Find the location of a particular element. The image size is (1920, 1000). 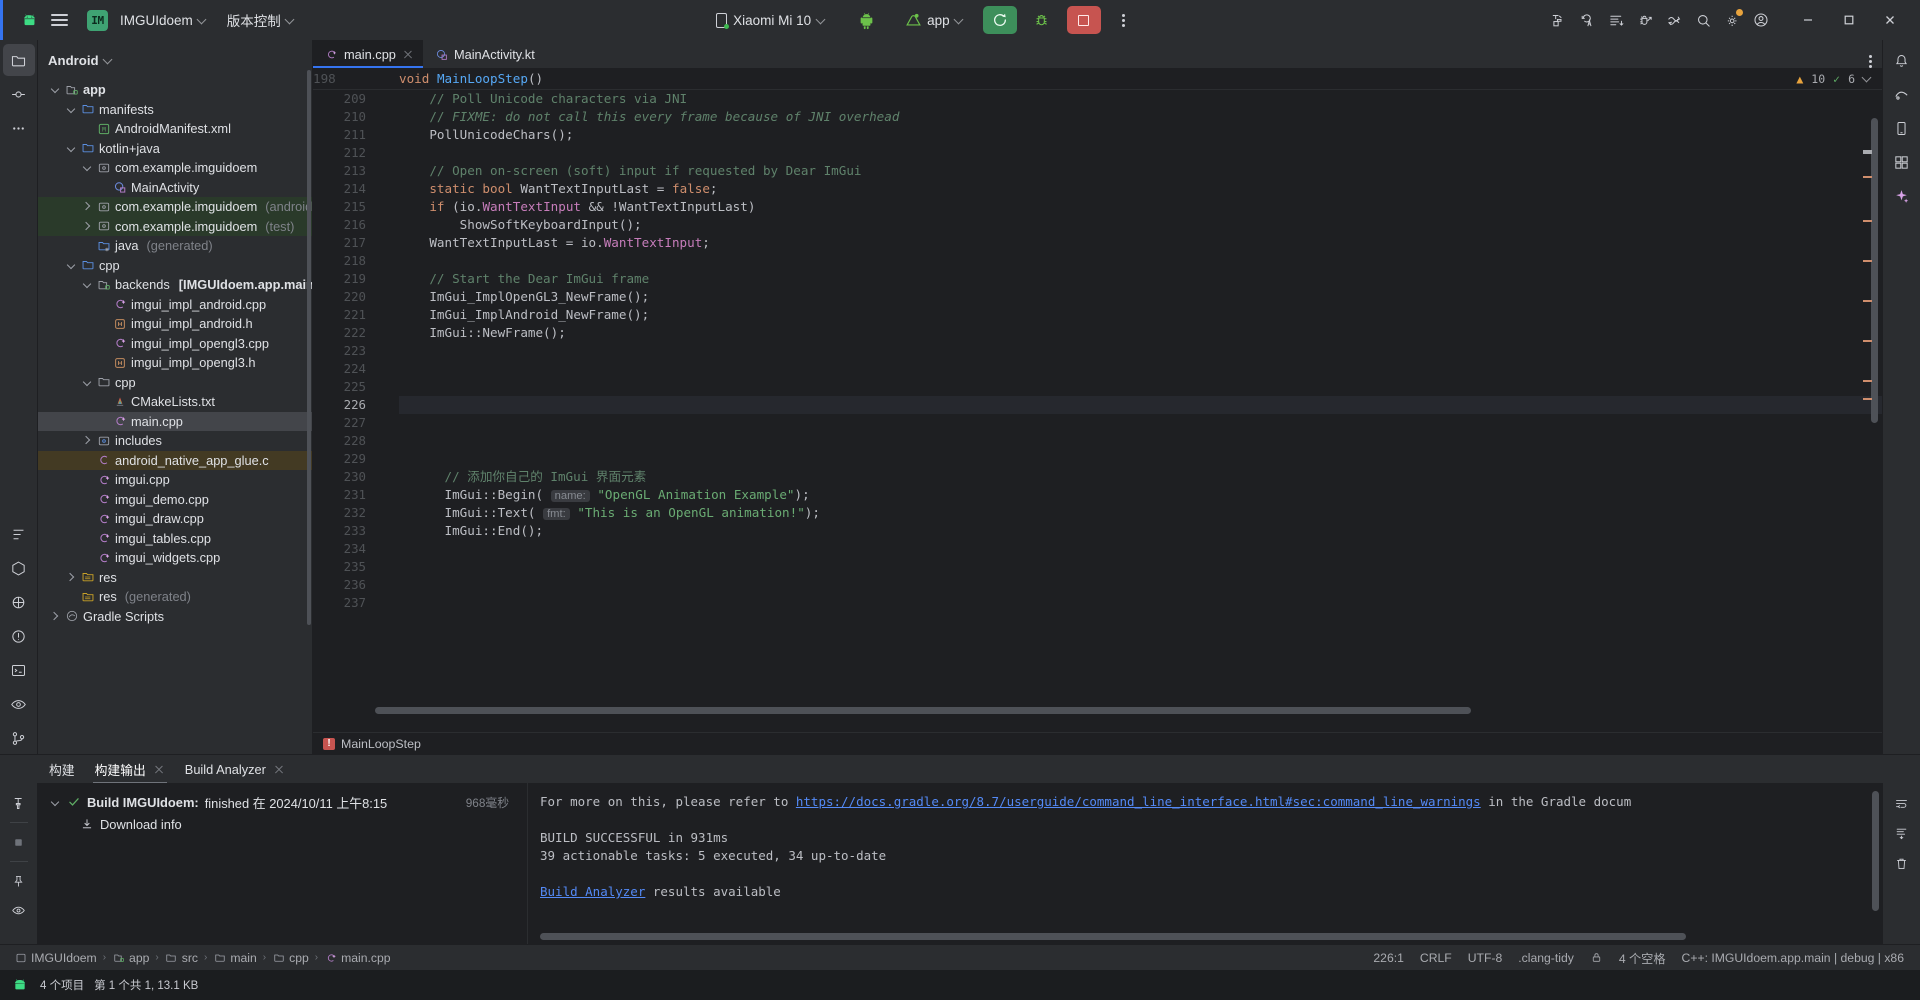

taskbar-app-icon is located at coordinates (20, 985).